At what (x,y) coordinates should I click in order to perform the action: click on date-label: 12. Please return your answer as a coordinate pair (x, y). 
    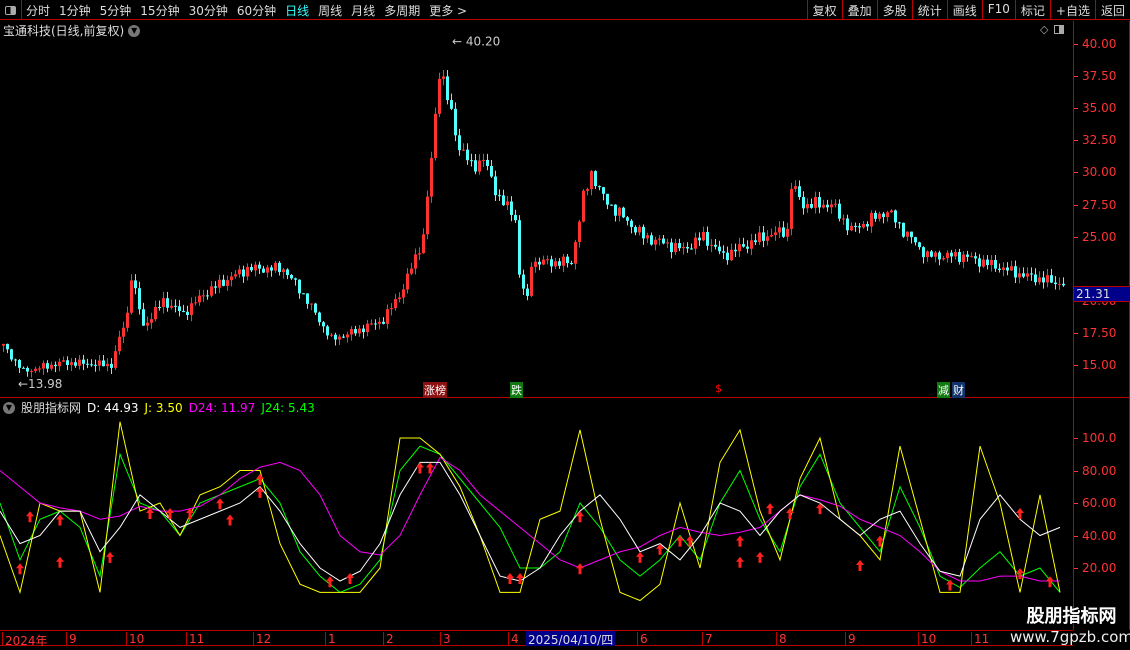
    Looking at the image, I should click on (262, 639).